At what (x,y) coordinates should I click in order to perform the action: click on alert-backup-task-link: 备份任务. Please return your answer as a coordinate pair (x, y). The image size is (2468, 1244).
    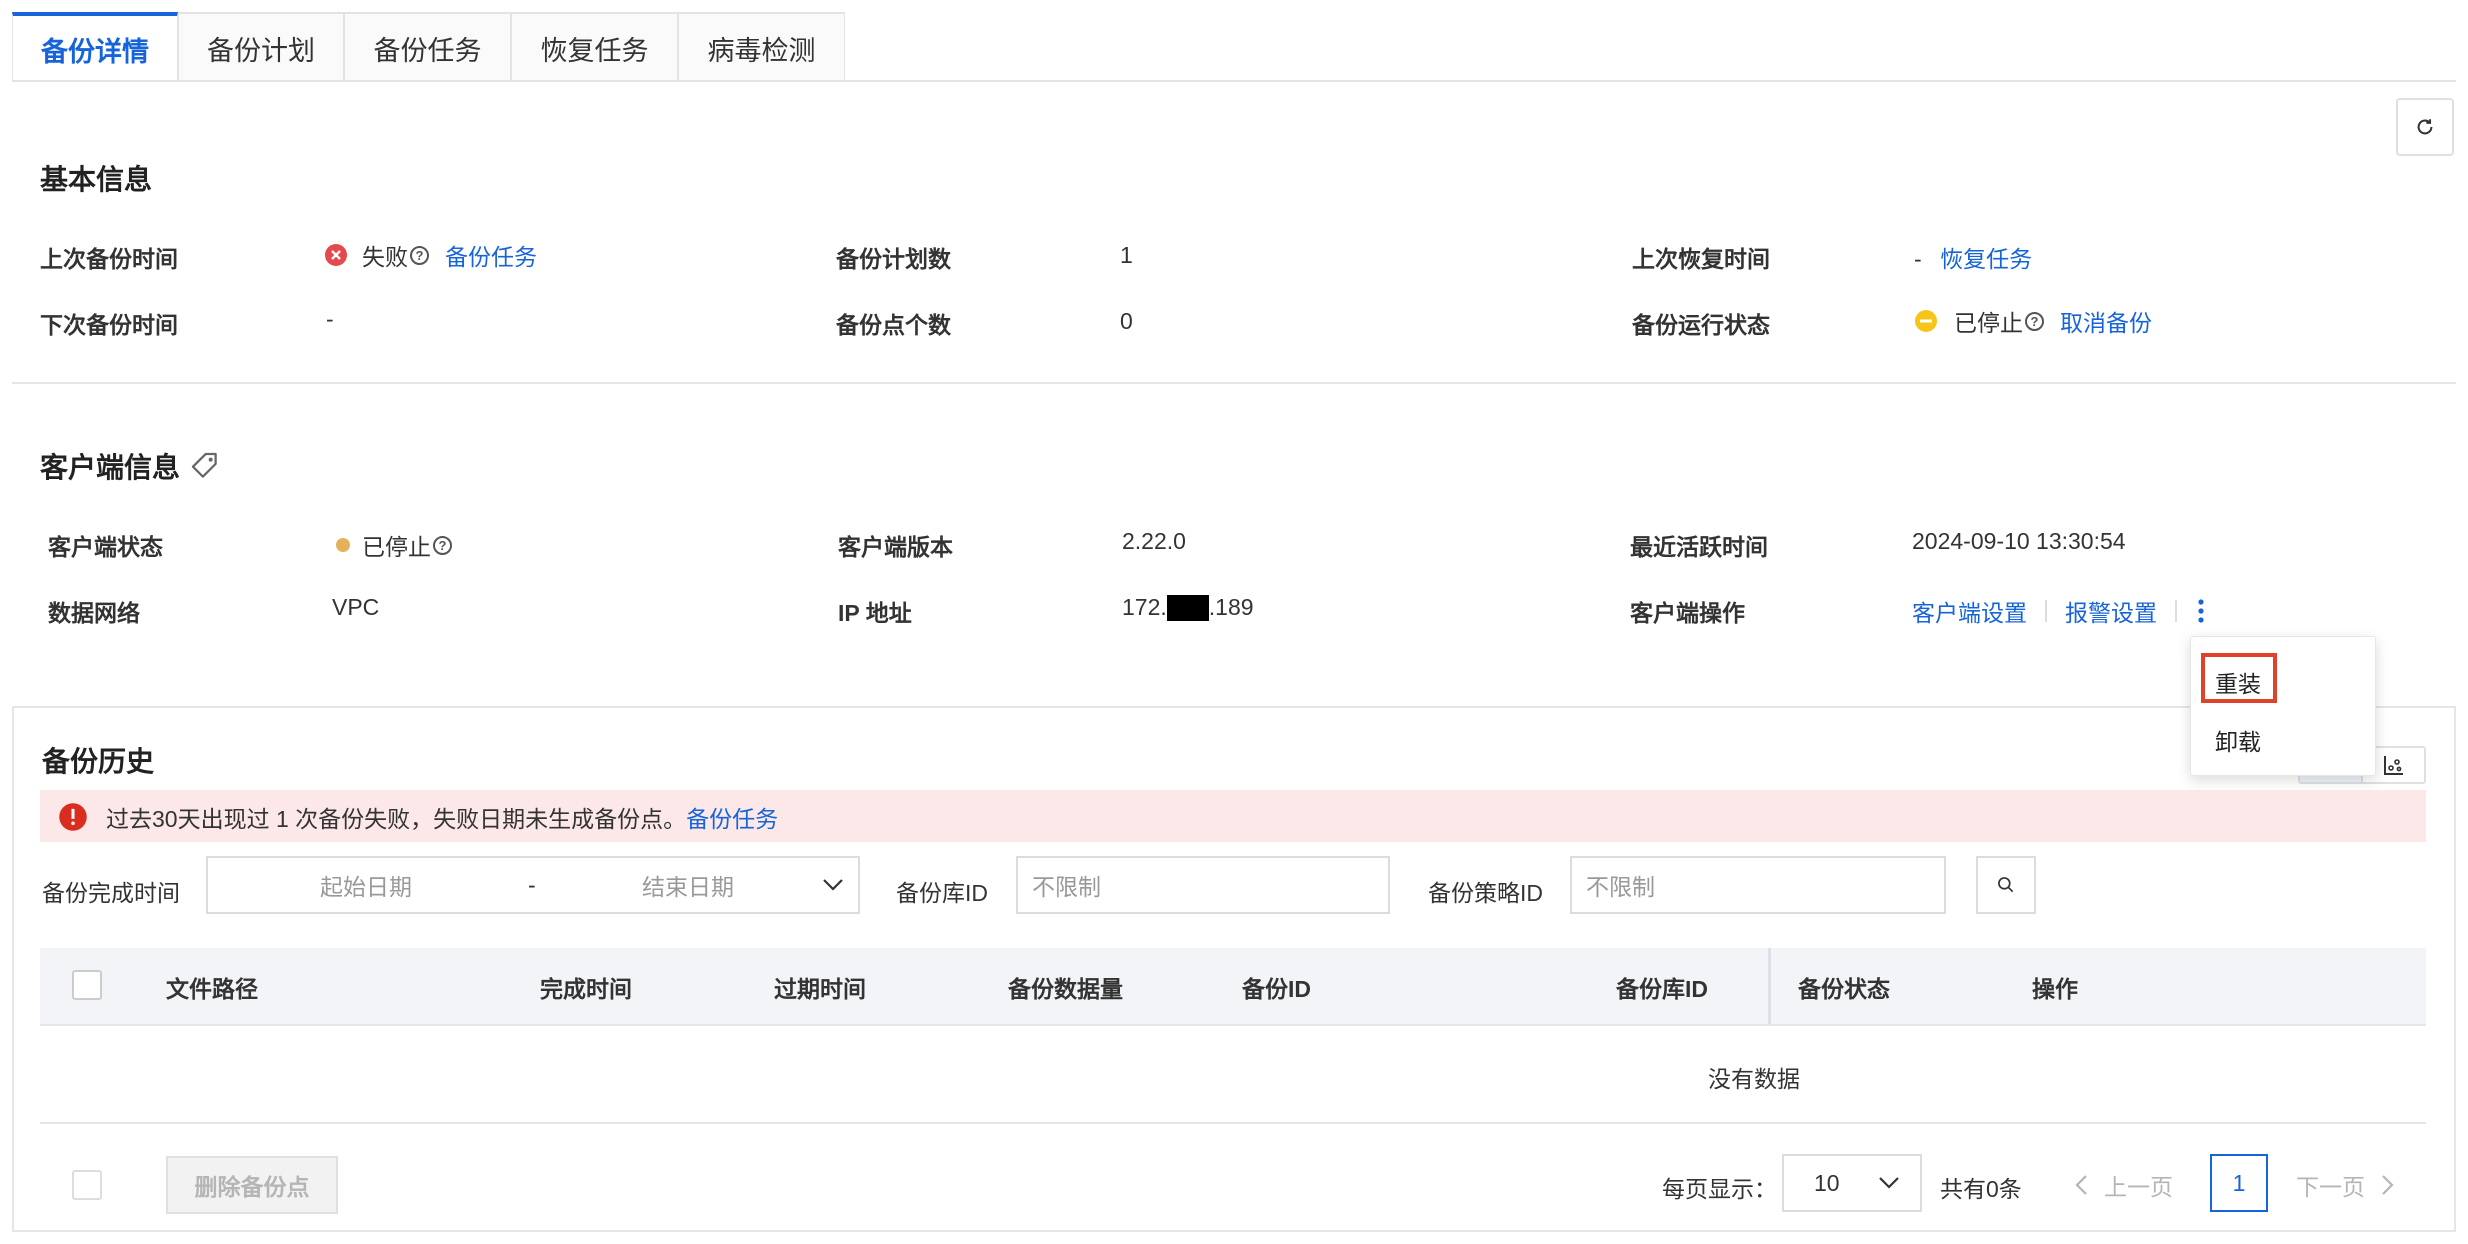
    Looking at the image, I should click on (732, 817).